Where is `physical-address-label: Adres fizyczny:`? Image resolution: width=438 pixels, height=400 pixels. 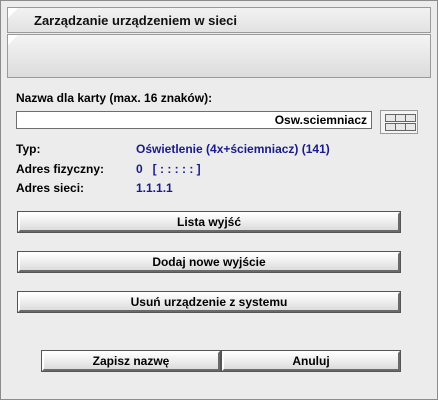
physical-address-label: Adres fizyczny: is located at coordinates (60, 169).